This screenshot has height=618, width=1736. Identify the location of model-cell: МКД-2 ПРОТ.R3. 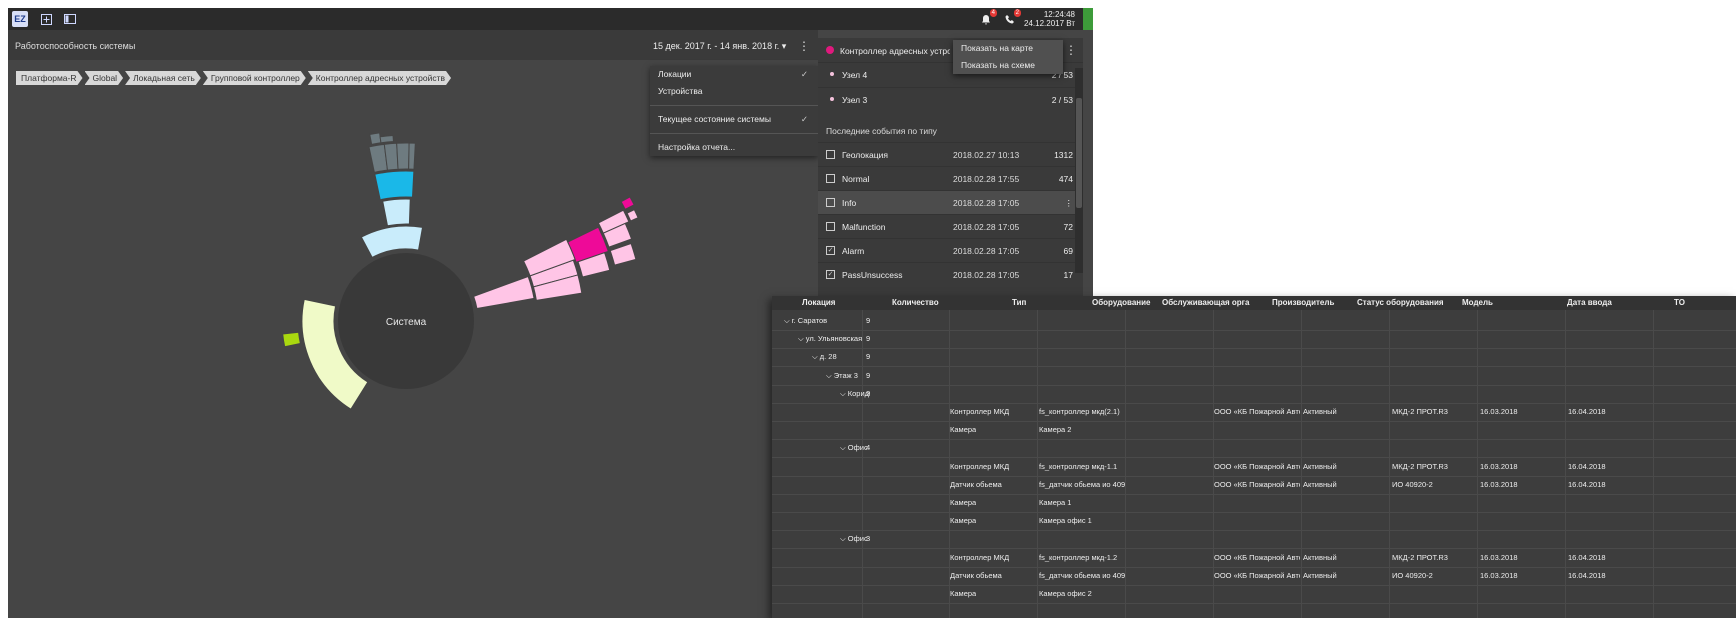
(1420, 557).